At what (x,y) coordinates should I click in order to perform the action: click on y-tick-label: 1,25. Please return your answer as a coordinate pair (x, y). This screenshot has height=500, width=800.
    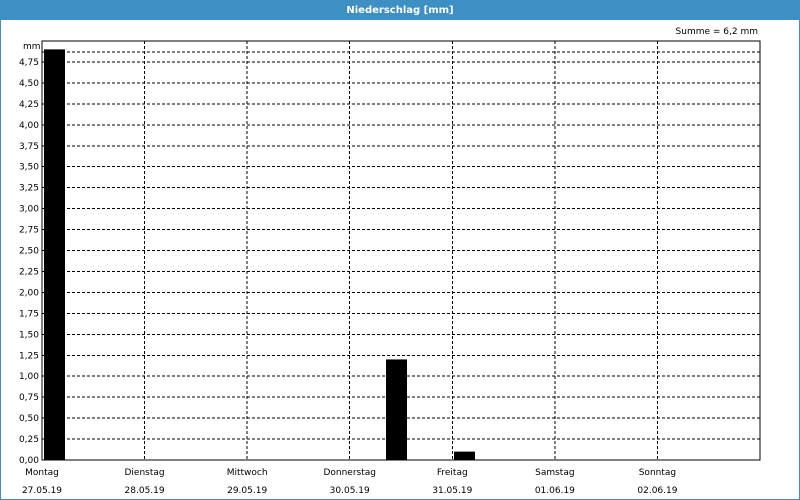
    Looking at the image, I should click on (29, 356).